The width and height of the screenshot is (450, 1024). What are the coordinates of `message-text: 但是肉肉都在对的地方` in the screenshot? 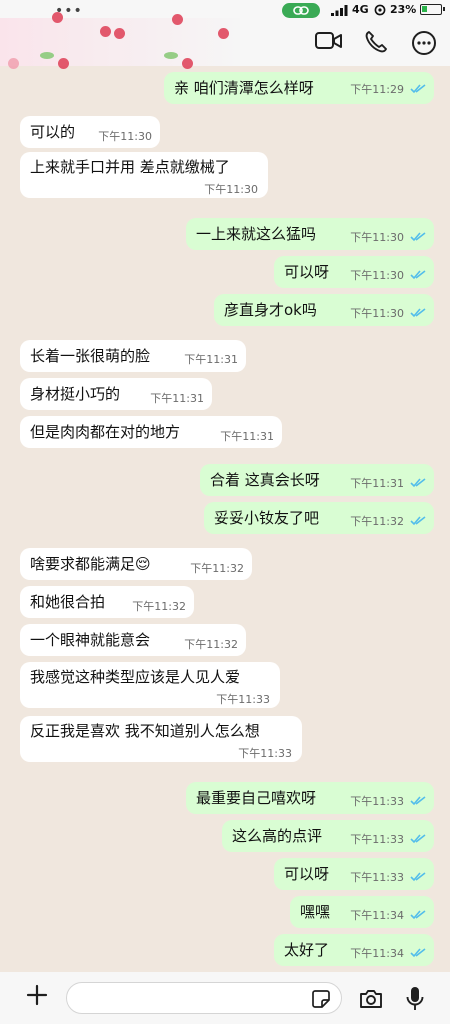 It's located at (105, 432).